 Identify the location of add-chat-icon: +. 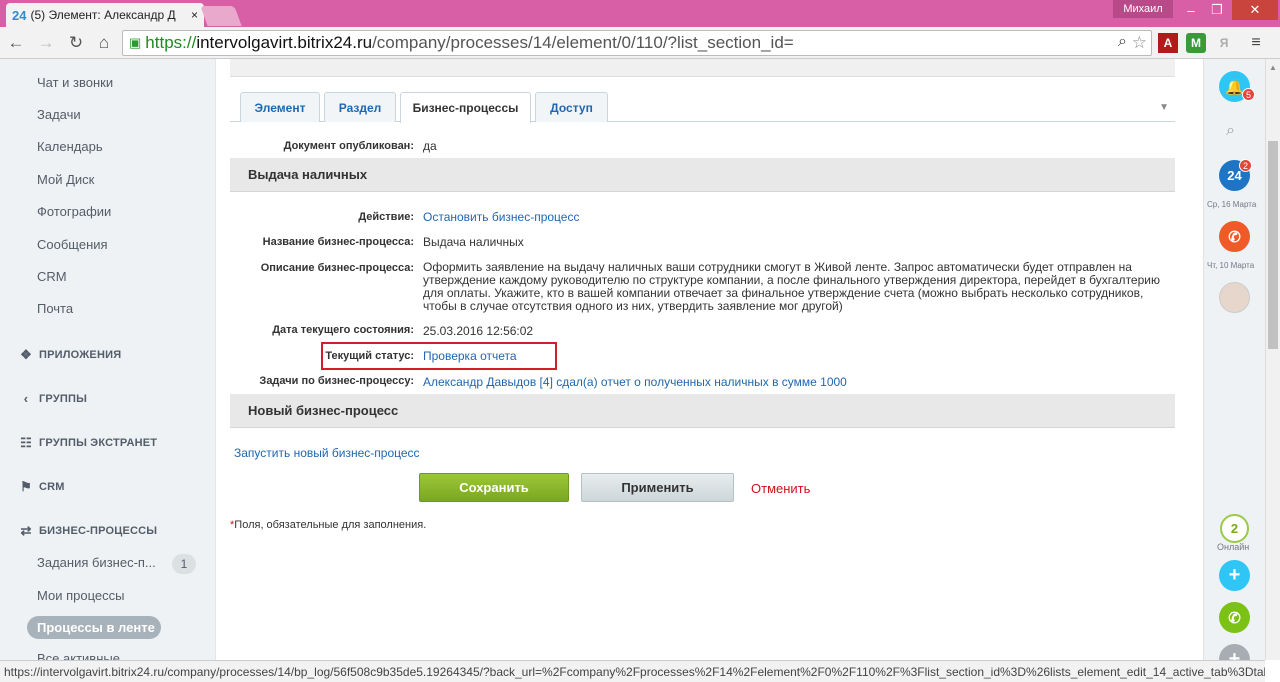
(1234, 575).